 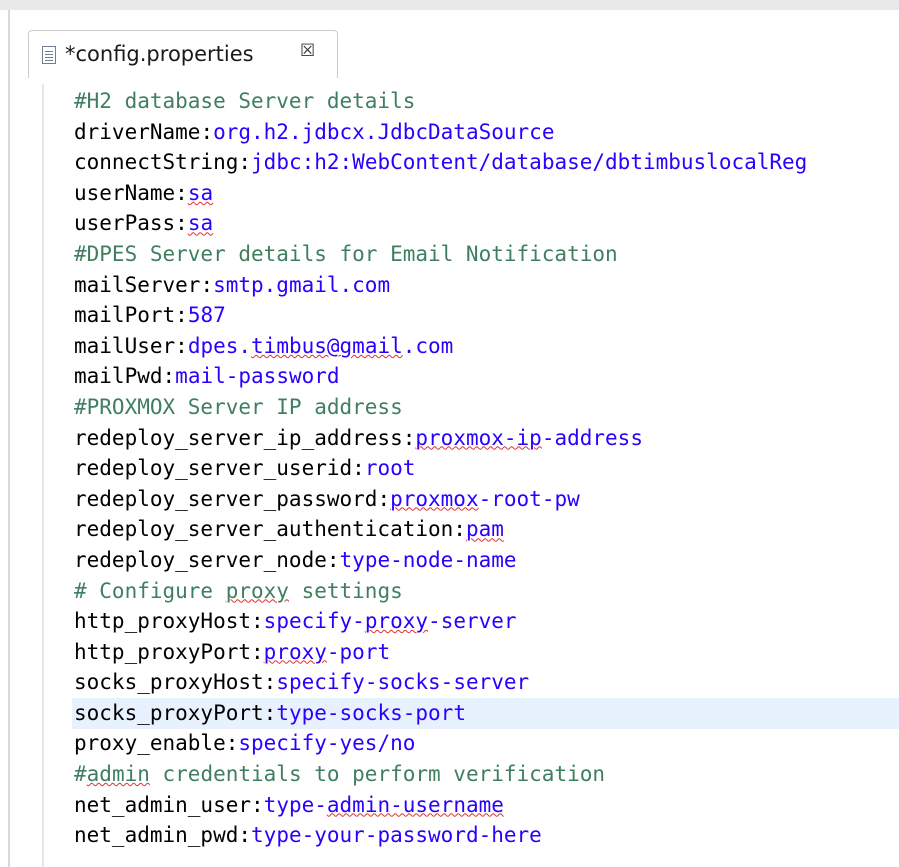 I want to click on comment-text: #PROXMOX Server IP address, so click(x=238, y=406).